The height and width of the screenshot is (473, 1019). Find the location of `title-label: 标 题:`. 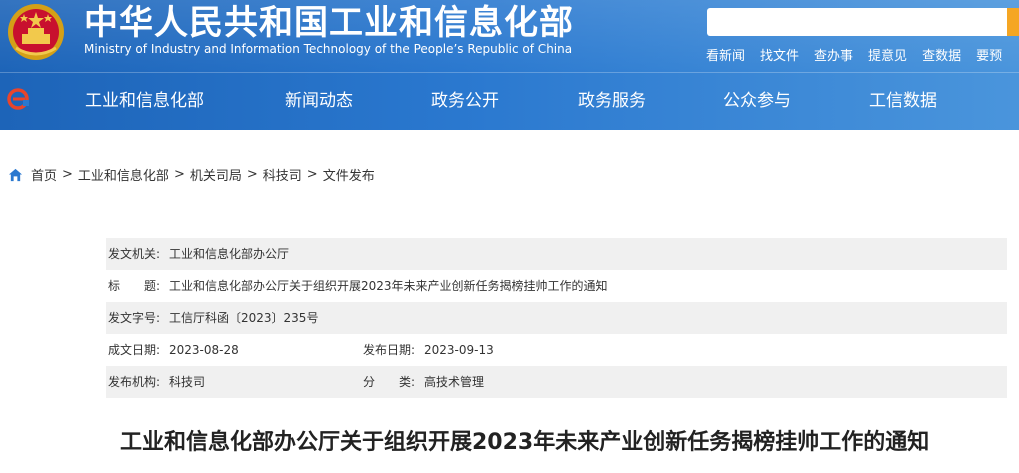

title-label: 标 题: is located at coordinates (134, 286).